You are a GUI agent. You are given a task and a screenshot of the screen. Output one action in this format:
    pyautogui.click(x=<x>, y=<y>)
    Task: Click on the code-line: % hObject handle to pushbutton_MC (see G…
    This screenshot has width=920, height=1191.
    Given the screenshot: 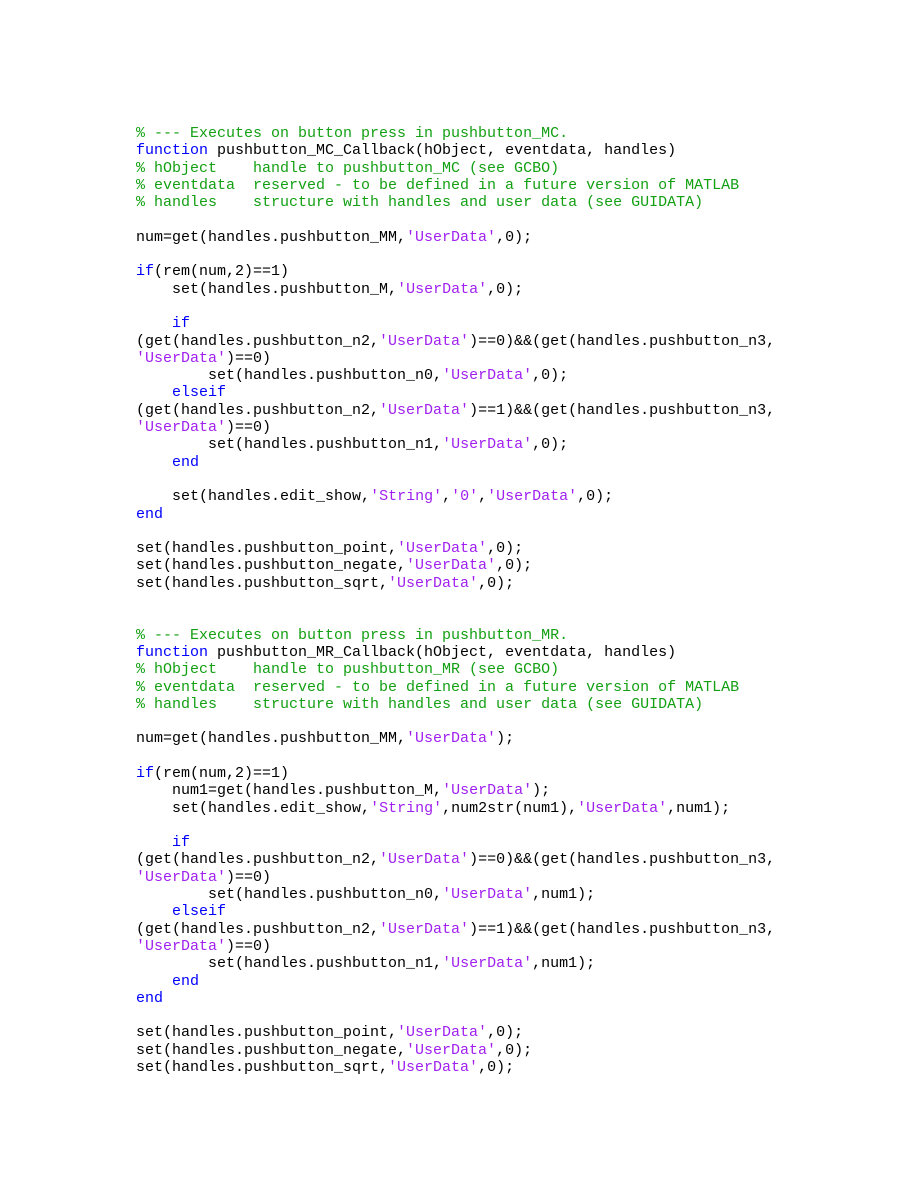 What is the action you would take?
    pyautogui.click(x=486, y=168)
    